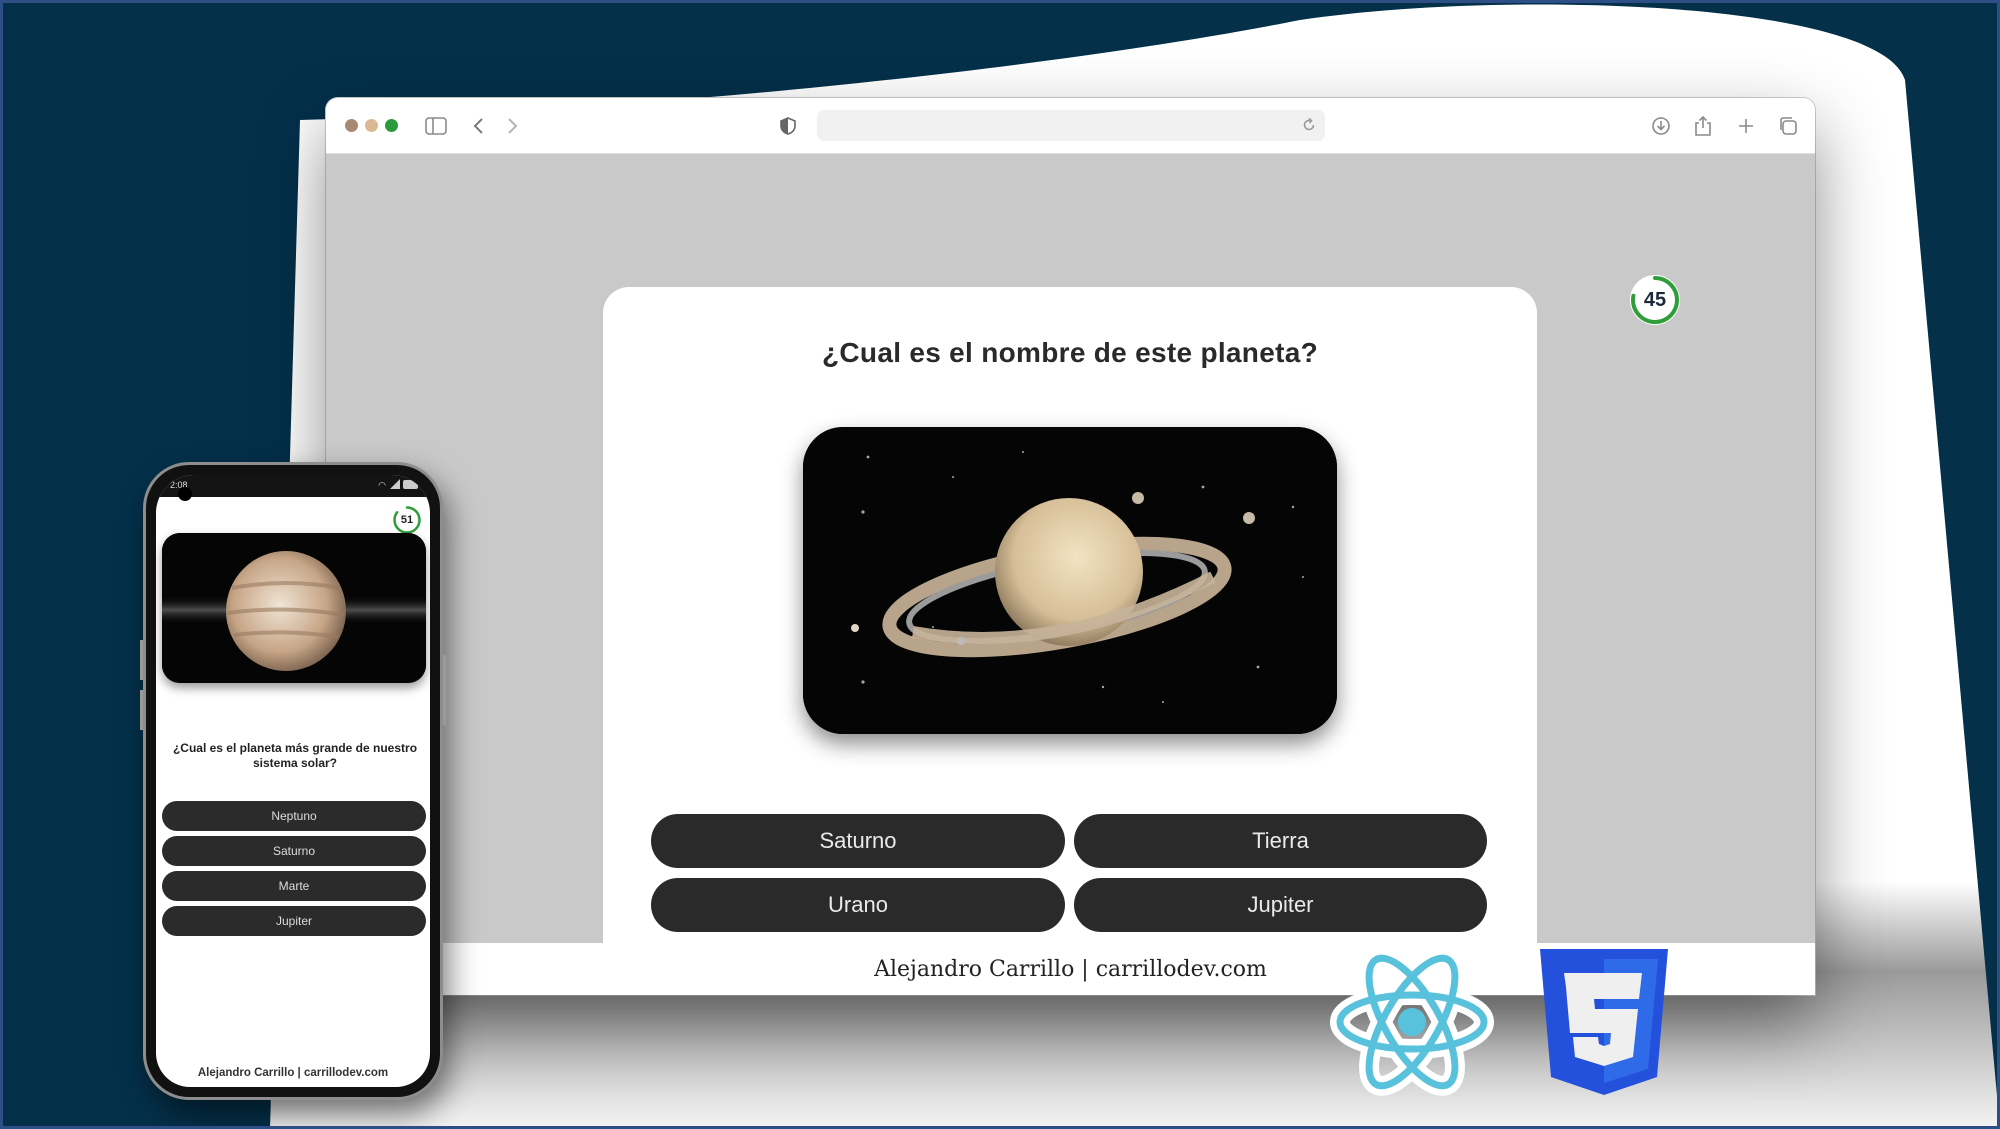 The image size is (2000, 1129). Describe the element at coordinates (1280, 841) in the screenshot. I see `answer-button: Tierra` at that location.